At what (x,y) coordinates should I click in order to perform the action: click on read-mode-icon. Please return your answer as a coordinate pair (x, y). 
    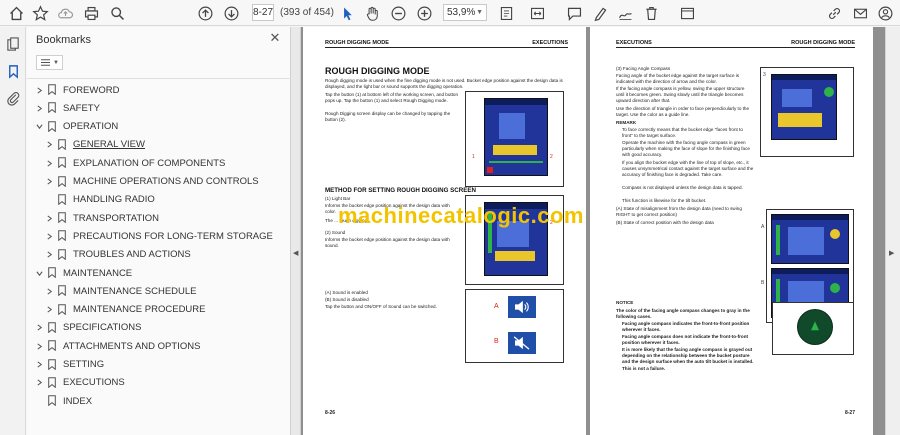
    Looking at the image, I should click on (687, 13).